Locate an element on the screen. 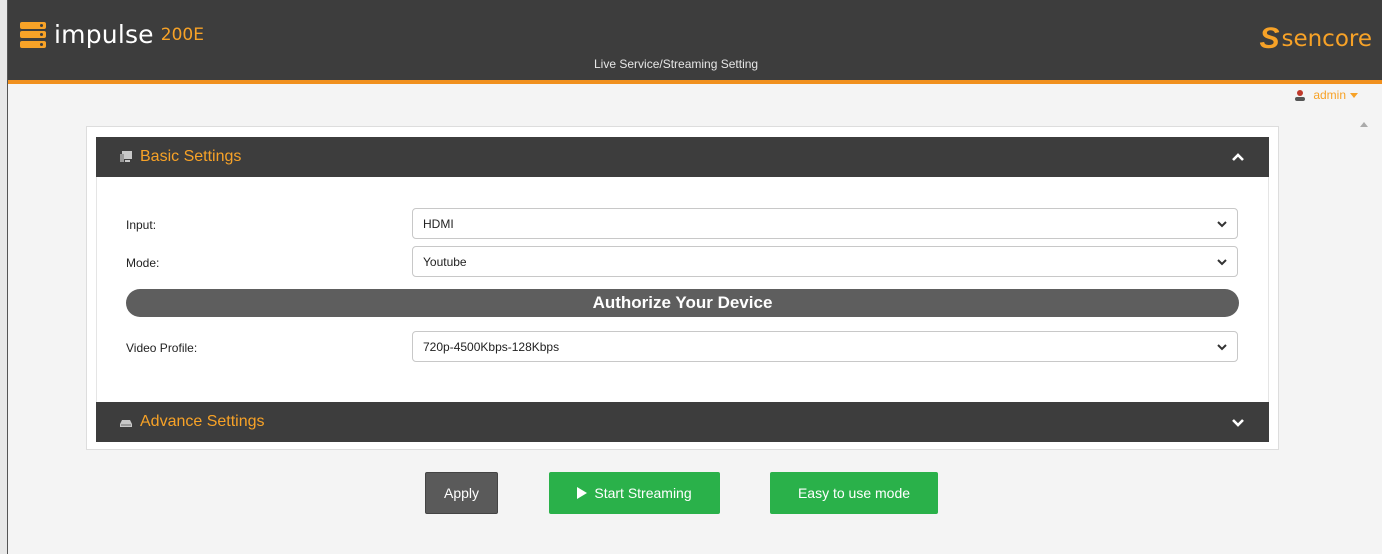 This screenshot has width=1382, height=554. basic-settings-header: Basic Settings is located at coordinates (682, 157).